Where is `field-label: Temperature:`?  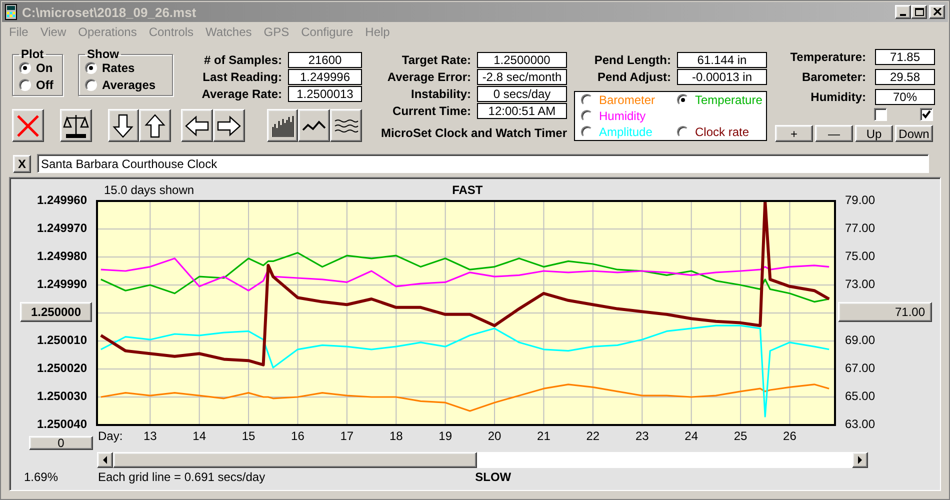 field-label: Temperature: is located at coordinates (828, 57).